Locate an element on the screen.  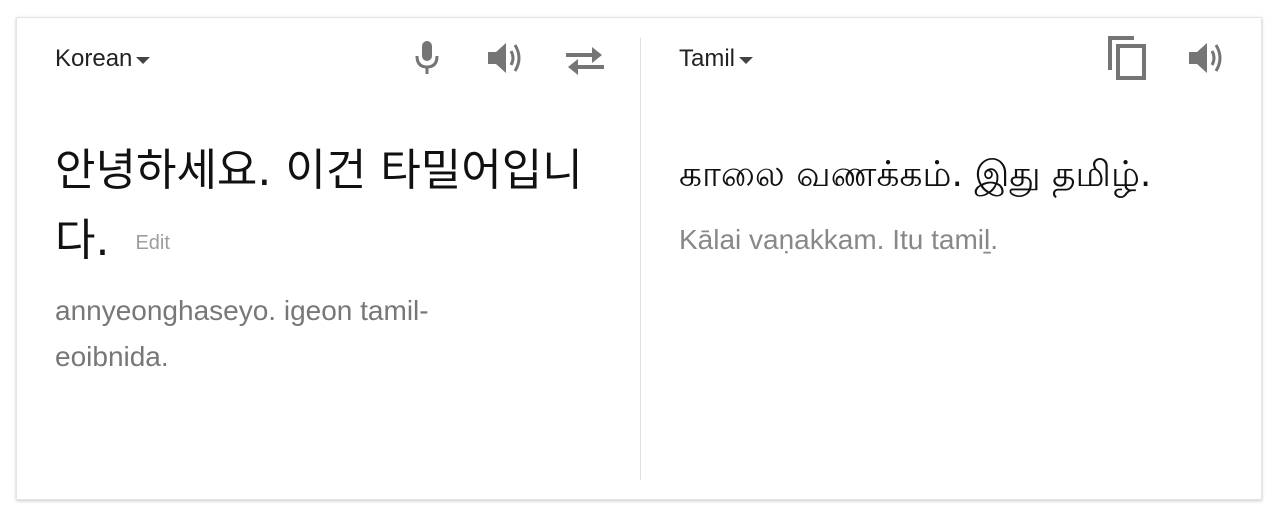
copy-translation-button is located at coordinates (1127, 58).